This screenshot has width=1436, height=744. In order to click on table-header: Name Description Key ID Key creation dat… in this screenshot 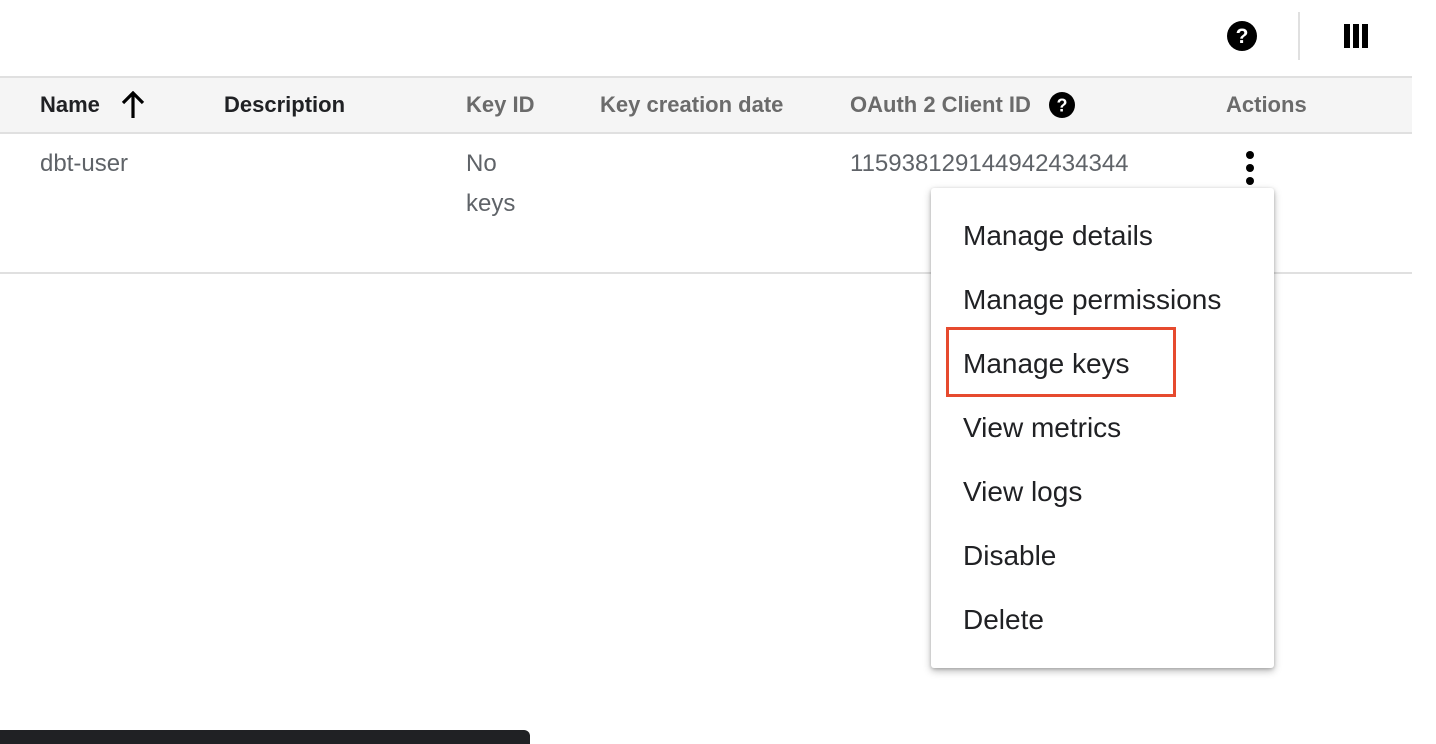, I will do `click(706, 105)`.